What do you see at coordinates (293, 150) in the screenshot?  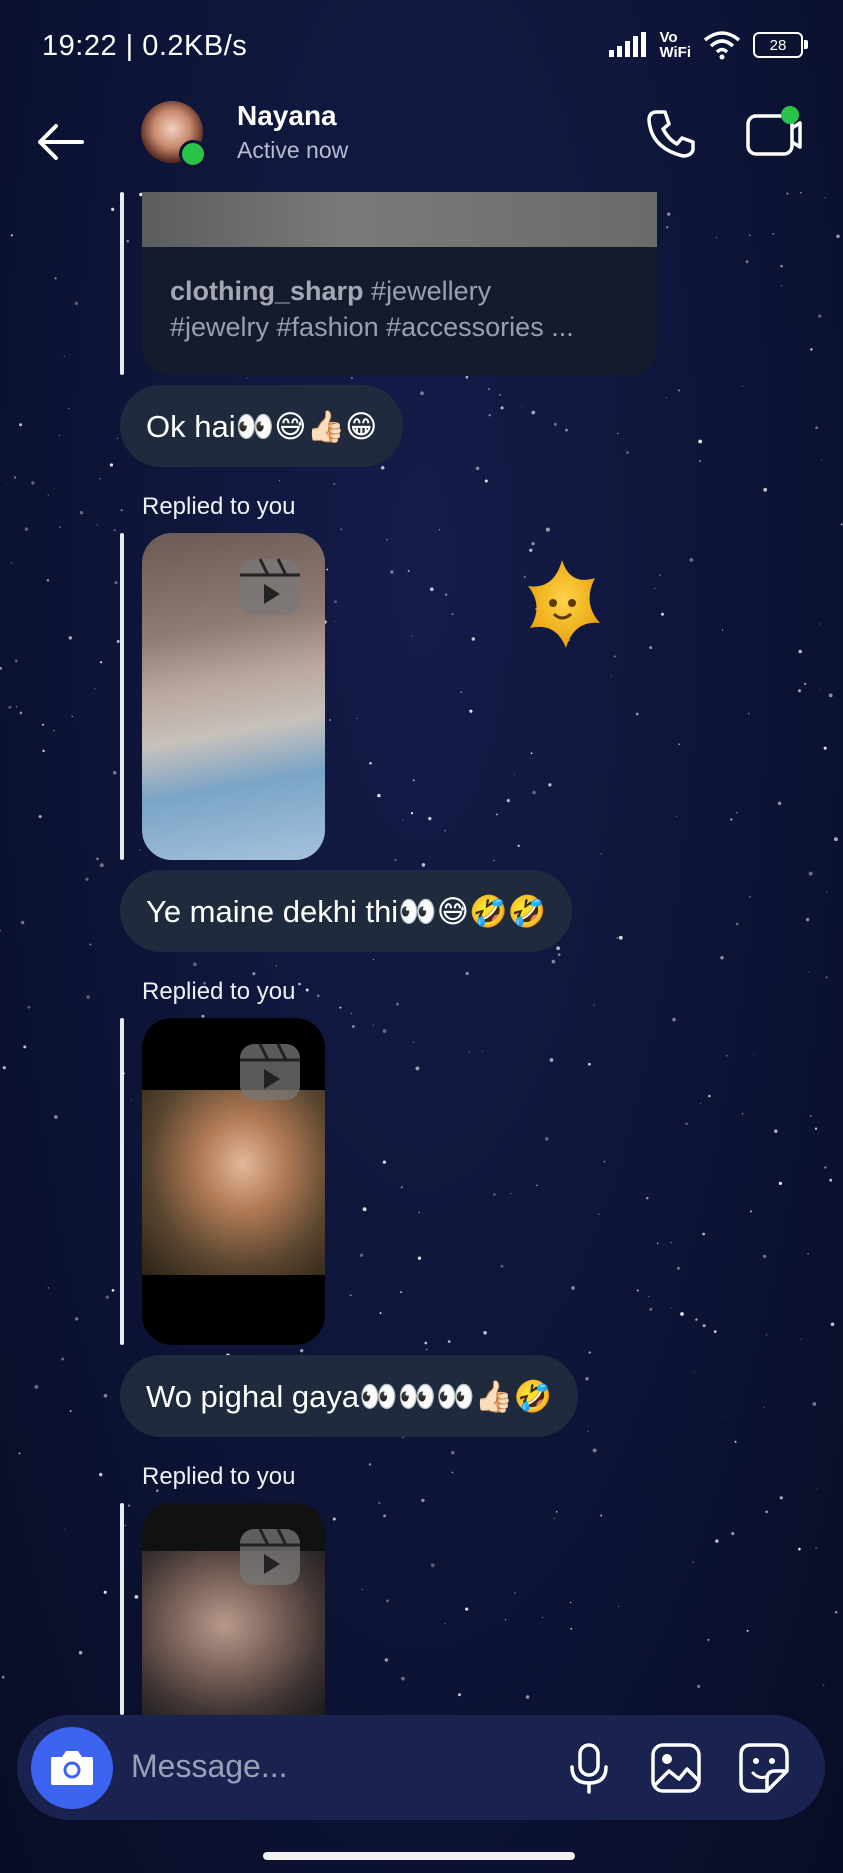 I see `contact-status: Active now` at bounding box center [293, 150].